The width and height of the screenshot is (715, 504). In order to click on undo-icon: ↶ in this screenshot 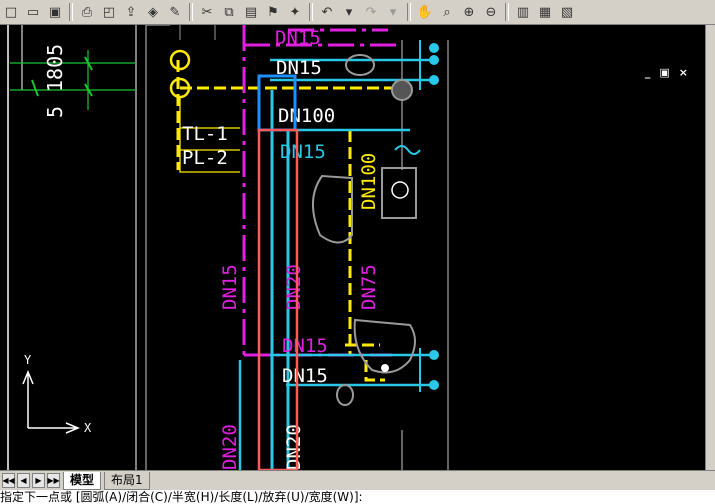, I will do `click(327, 12)`.